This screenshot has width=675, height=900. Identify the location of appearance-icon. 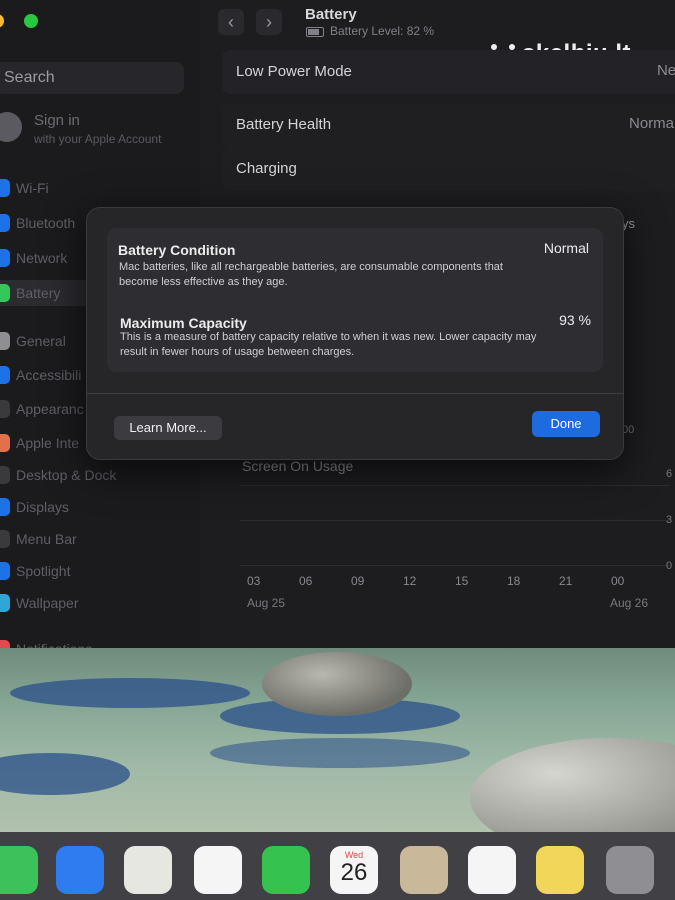
(5, 409).